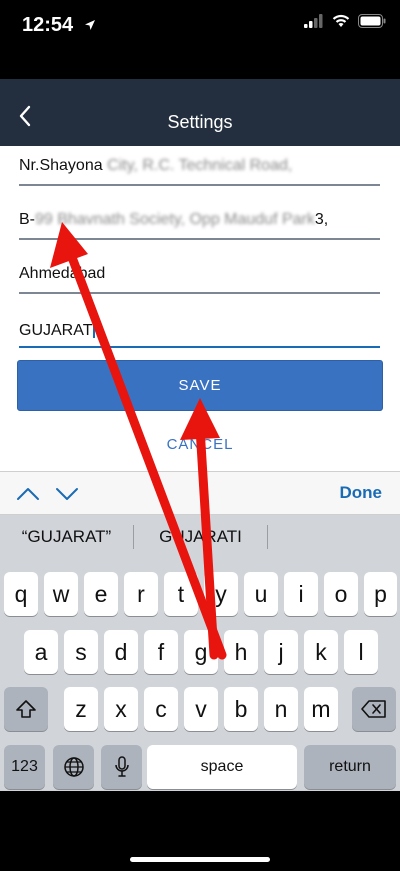 The width and height of the screenshot is (400, 871). What do you see at coordinates (63, 165) in the screenshot?
I see `address-line-1-text: Nr.Shayona` at bounding box center [63, 165].